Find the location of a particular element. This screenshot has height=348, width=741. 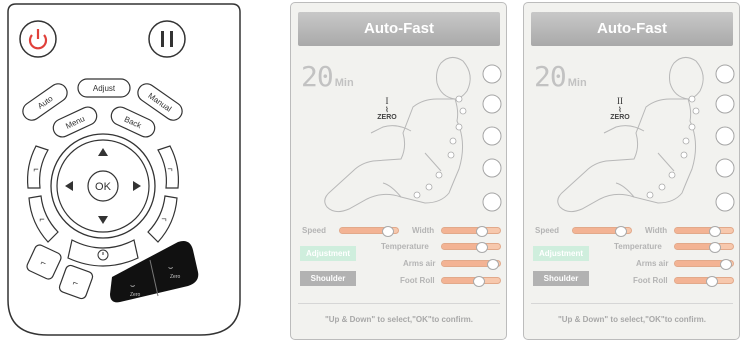

zero-gravity-indicator: II ⌇ ZERO is located at coordinates (620, 108).